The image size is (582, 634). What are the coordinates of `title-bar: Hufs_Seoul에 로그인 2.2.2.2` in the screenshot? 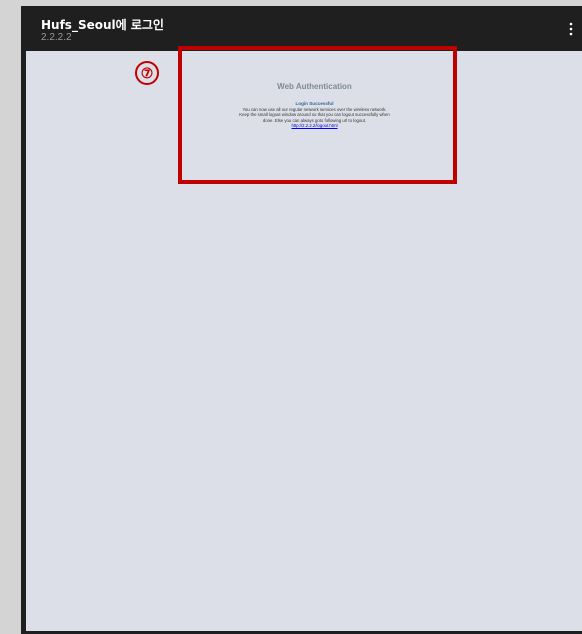 It's located at (301, 28).